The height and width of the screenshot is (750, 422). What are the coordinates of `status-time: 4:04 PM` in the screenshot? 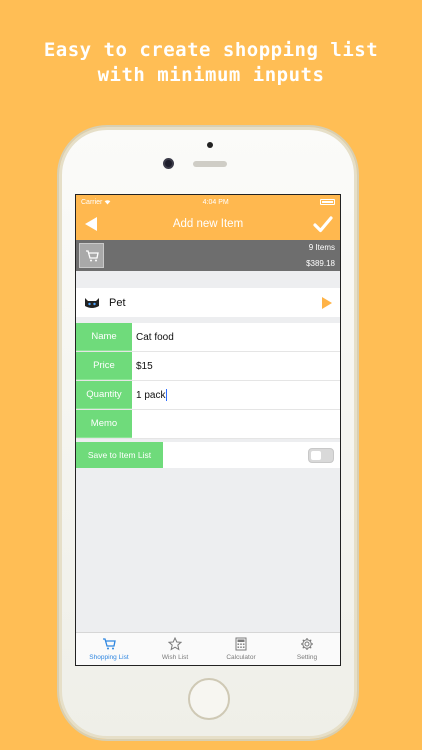 It's located at (215, 202).